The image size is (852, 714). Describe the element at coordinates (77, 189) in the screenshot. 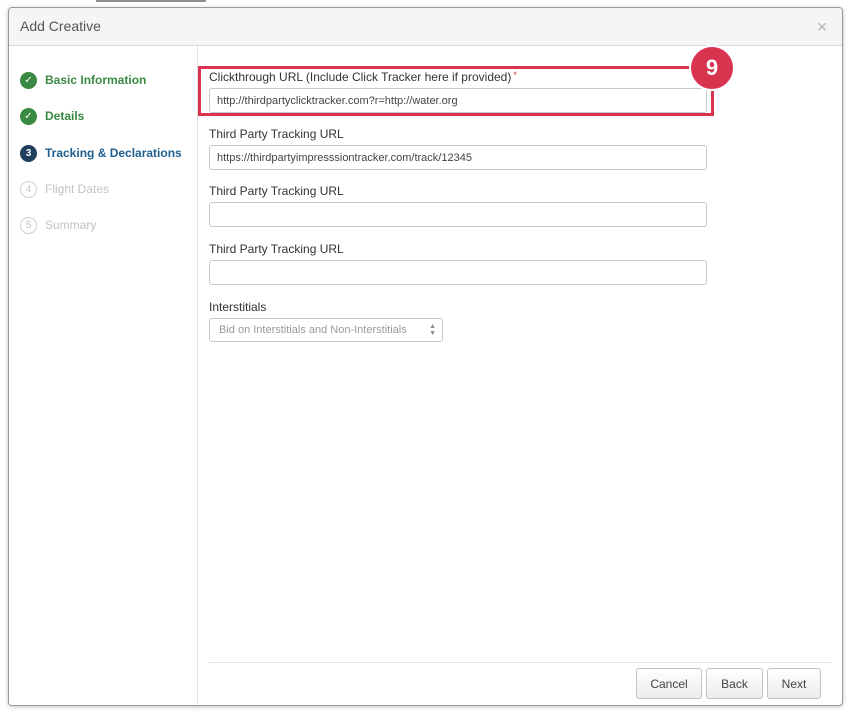

I see `step-label: Flight Dates` at that location.